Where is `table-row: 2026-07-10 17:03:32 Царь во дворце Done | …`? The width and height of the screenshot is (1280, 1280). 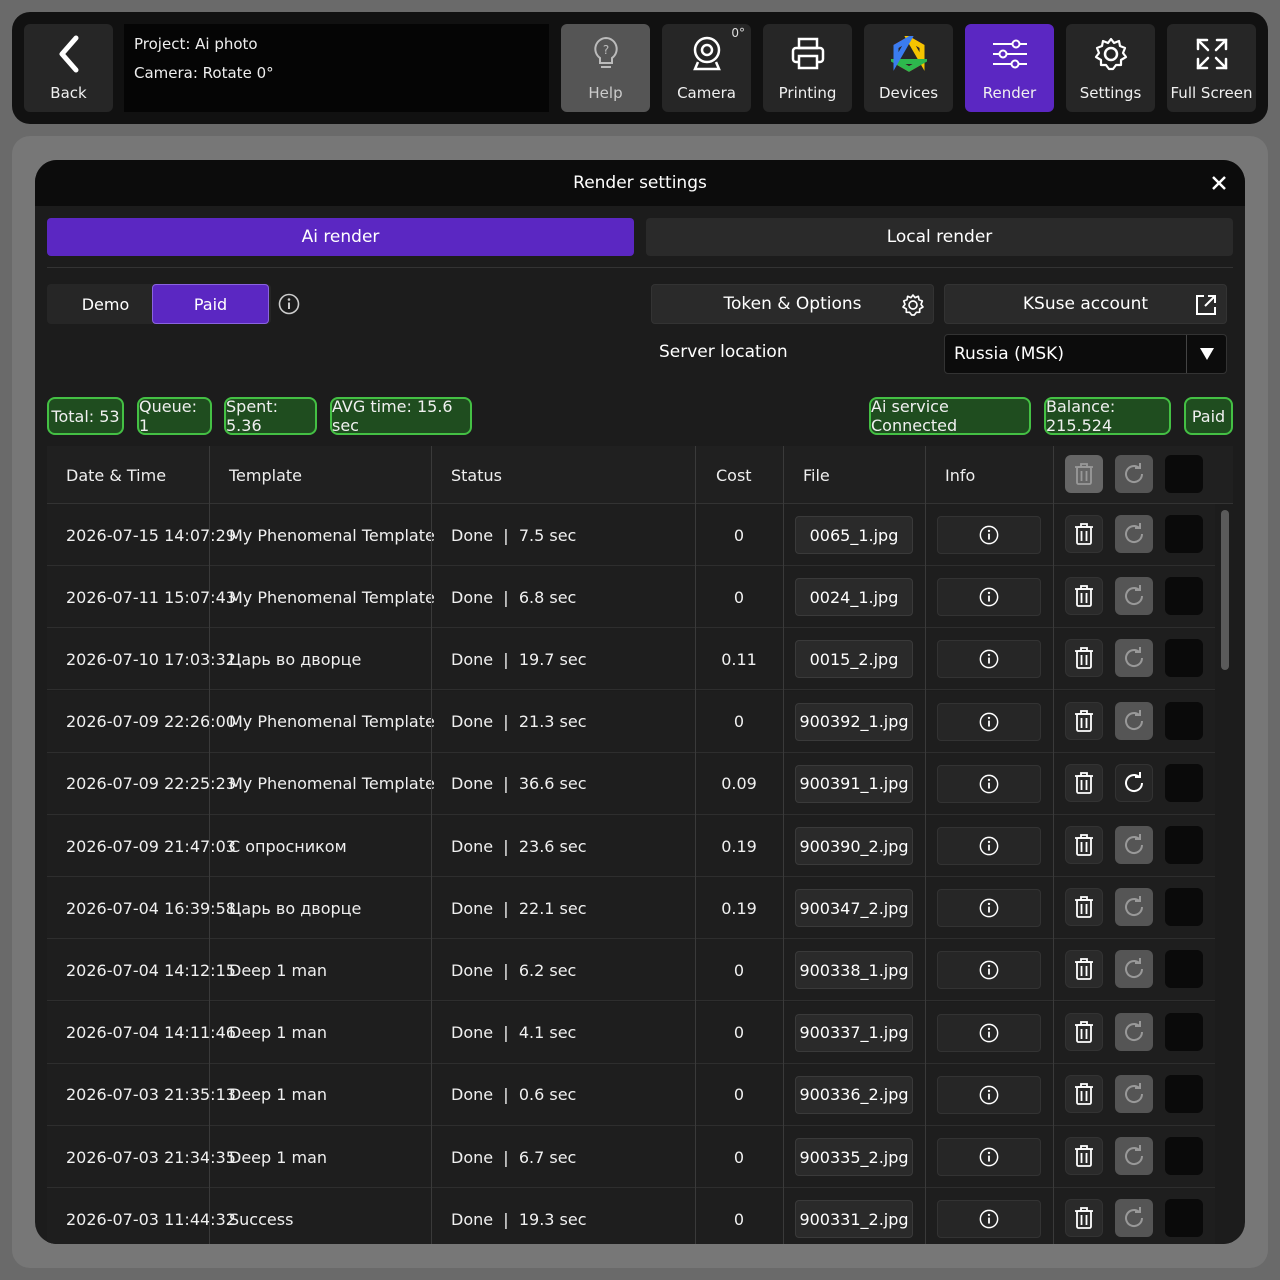
table-row: 2026-07-10 17:03:32 Царь во дворце Done | … is located at coordinates (631, 659).